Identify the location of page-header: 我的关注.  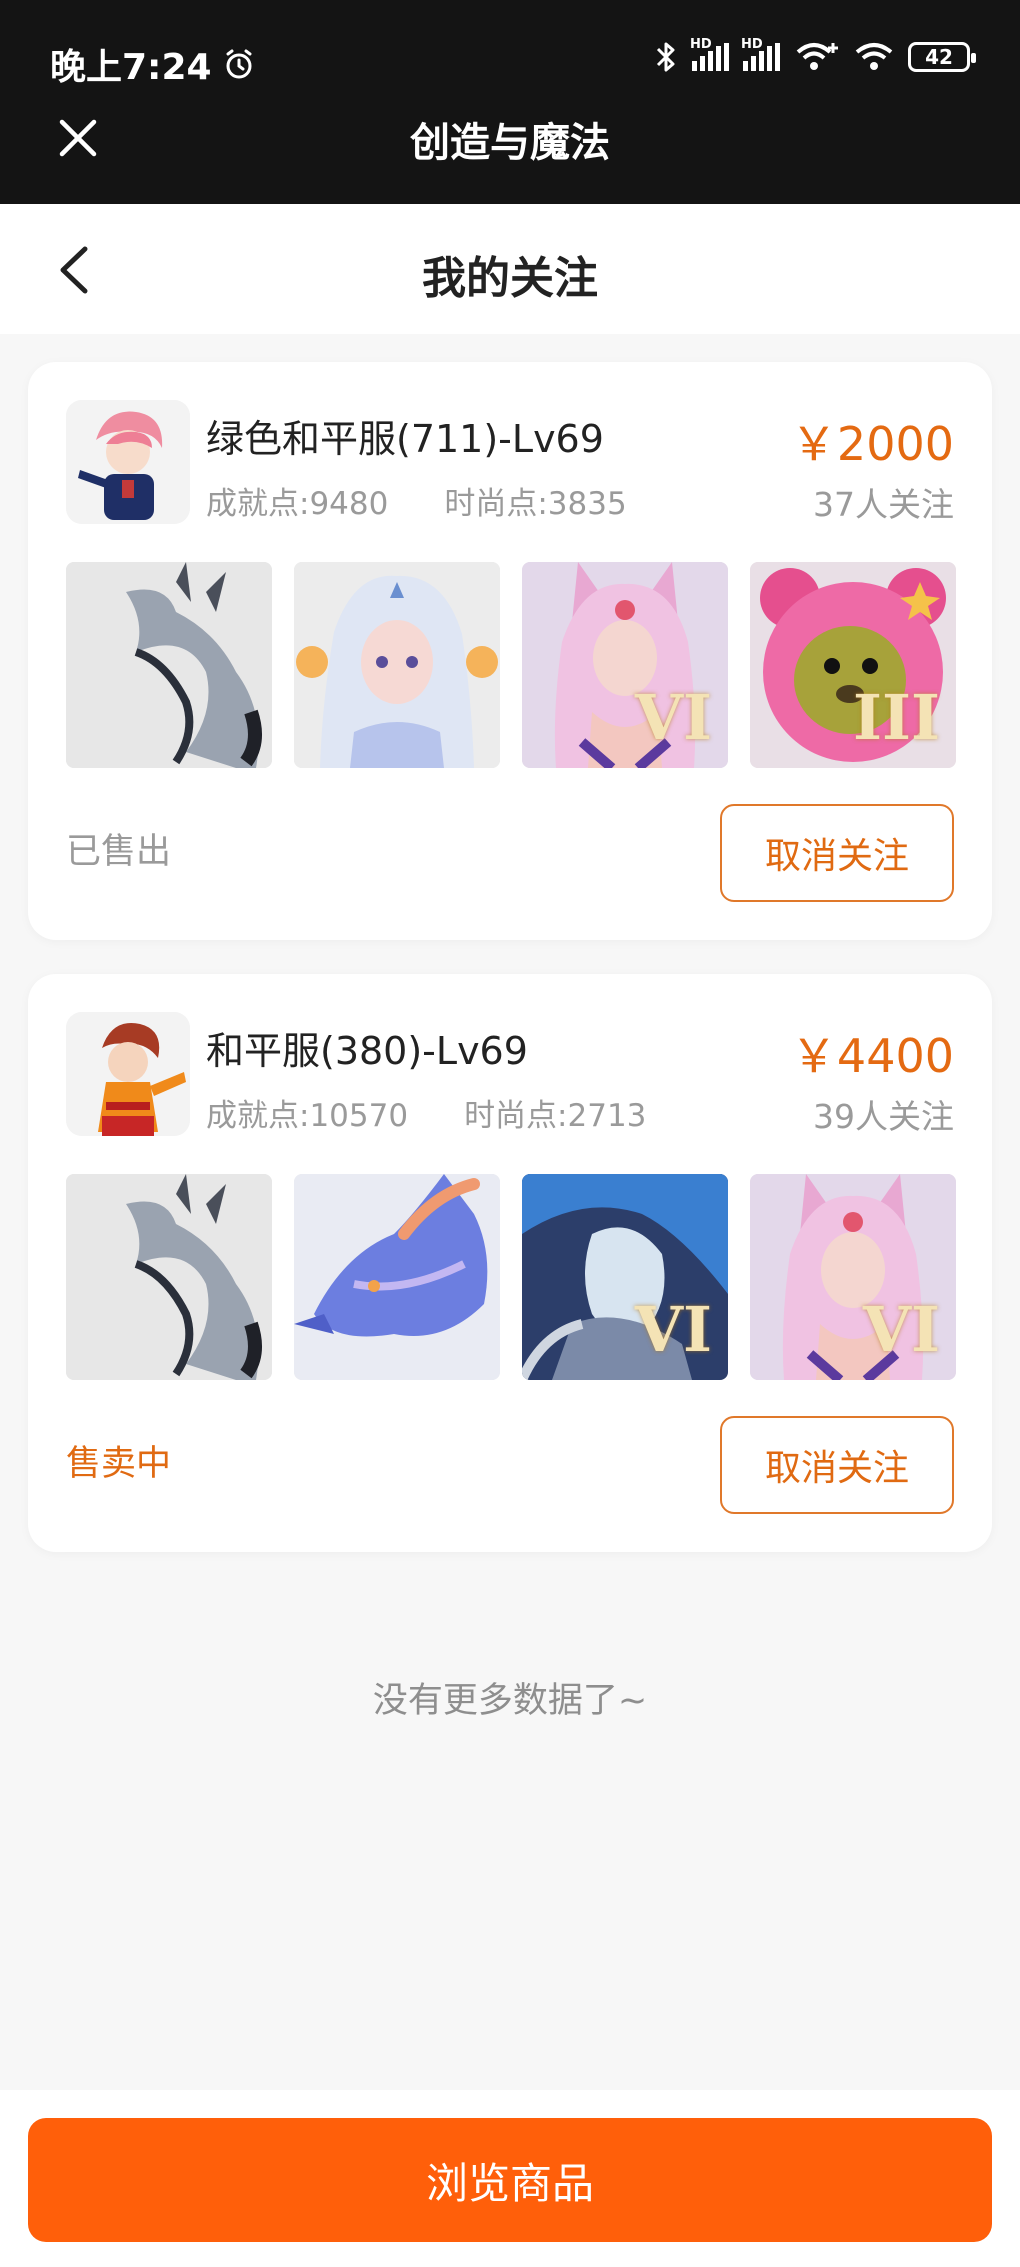
(510, 269).